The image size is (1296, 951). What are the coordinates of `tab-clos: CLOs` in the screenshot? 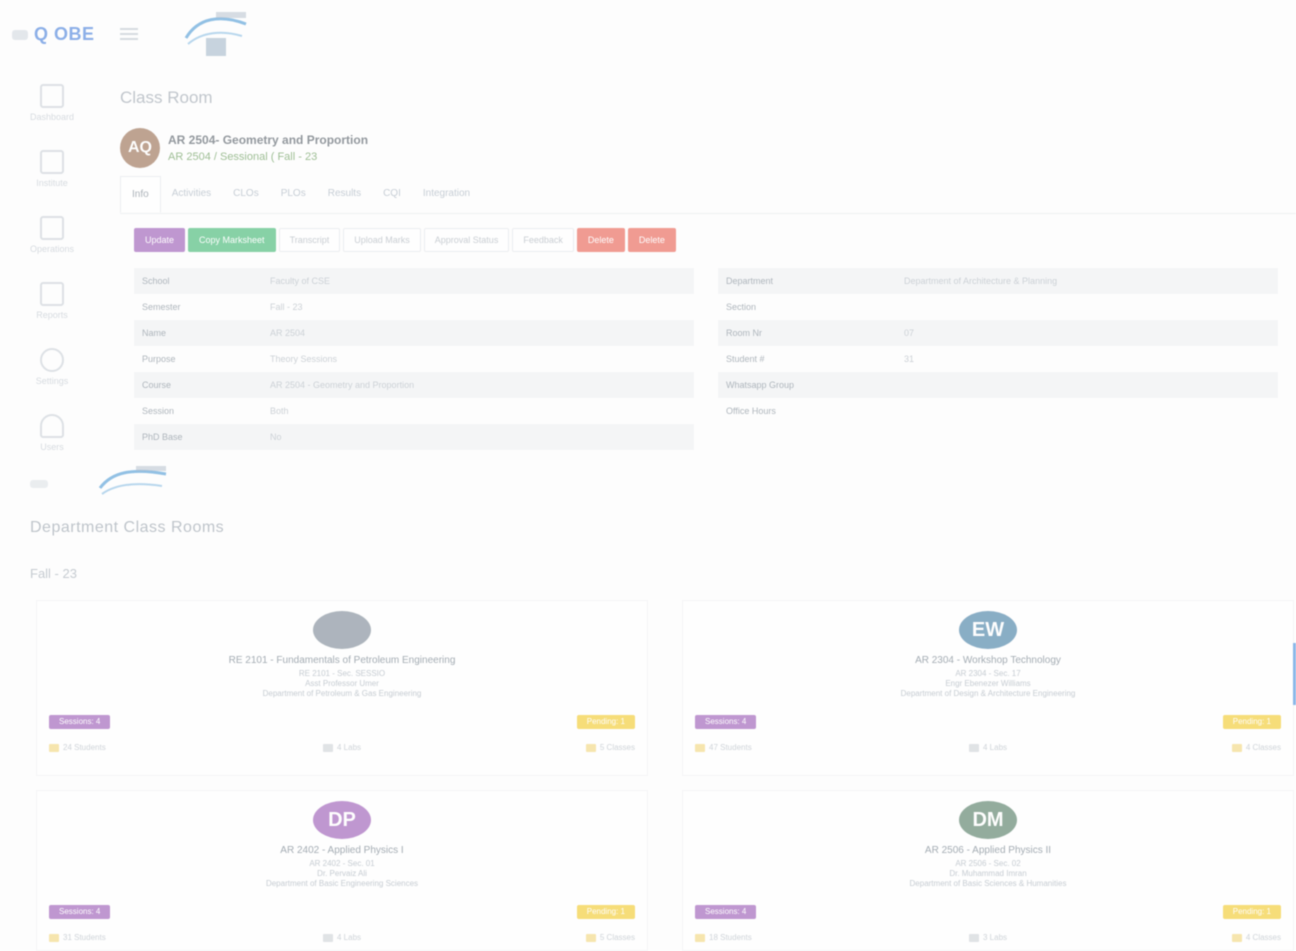 It's located at (246, 194).